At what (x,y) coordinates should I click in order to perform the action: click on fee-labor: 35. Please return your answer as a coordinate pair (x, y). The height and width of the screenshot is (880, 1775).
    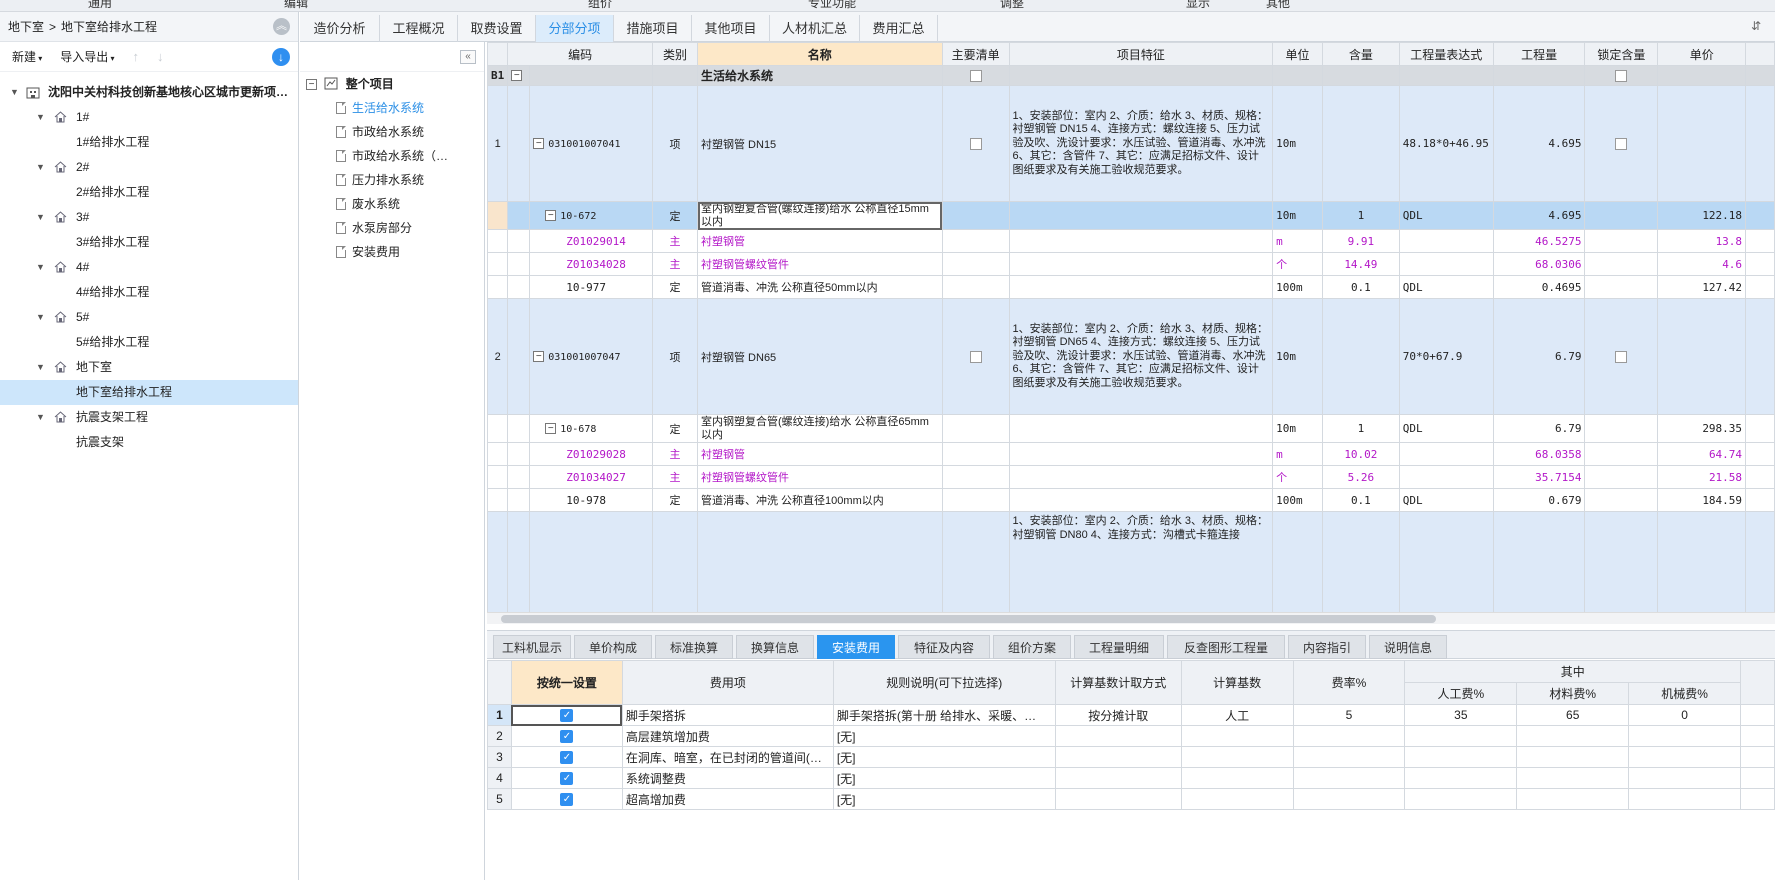
    Looking at the image, I should click on (1461, 715).